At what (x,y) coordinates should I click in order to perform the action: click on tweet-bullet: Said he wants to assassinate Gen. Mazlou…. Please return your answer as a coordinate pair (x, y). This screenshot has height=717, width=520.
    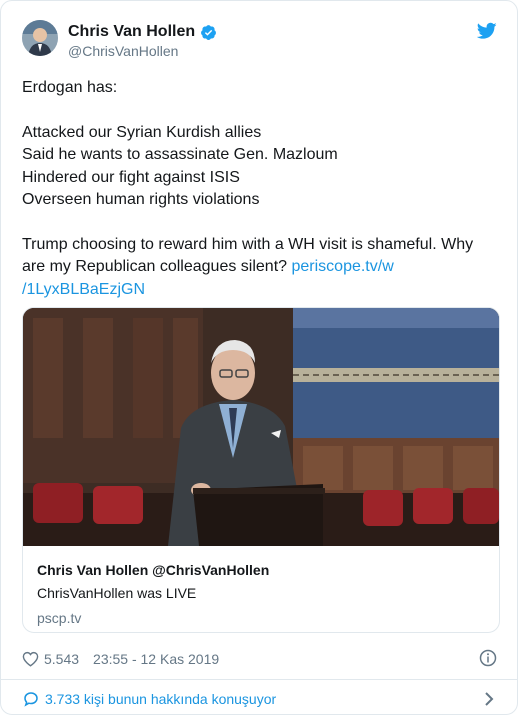
    Looking at the image, I should click on (180, 154).